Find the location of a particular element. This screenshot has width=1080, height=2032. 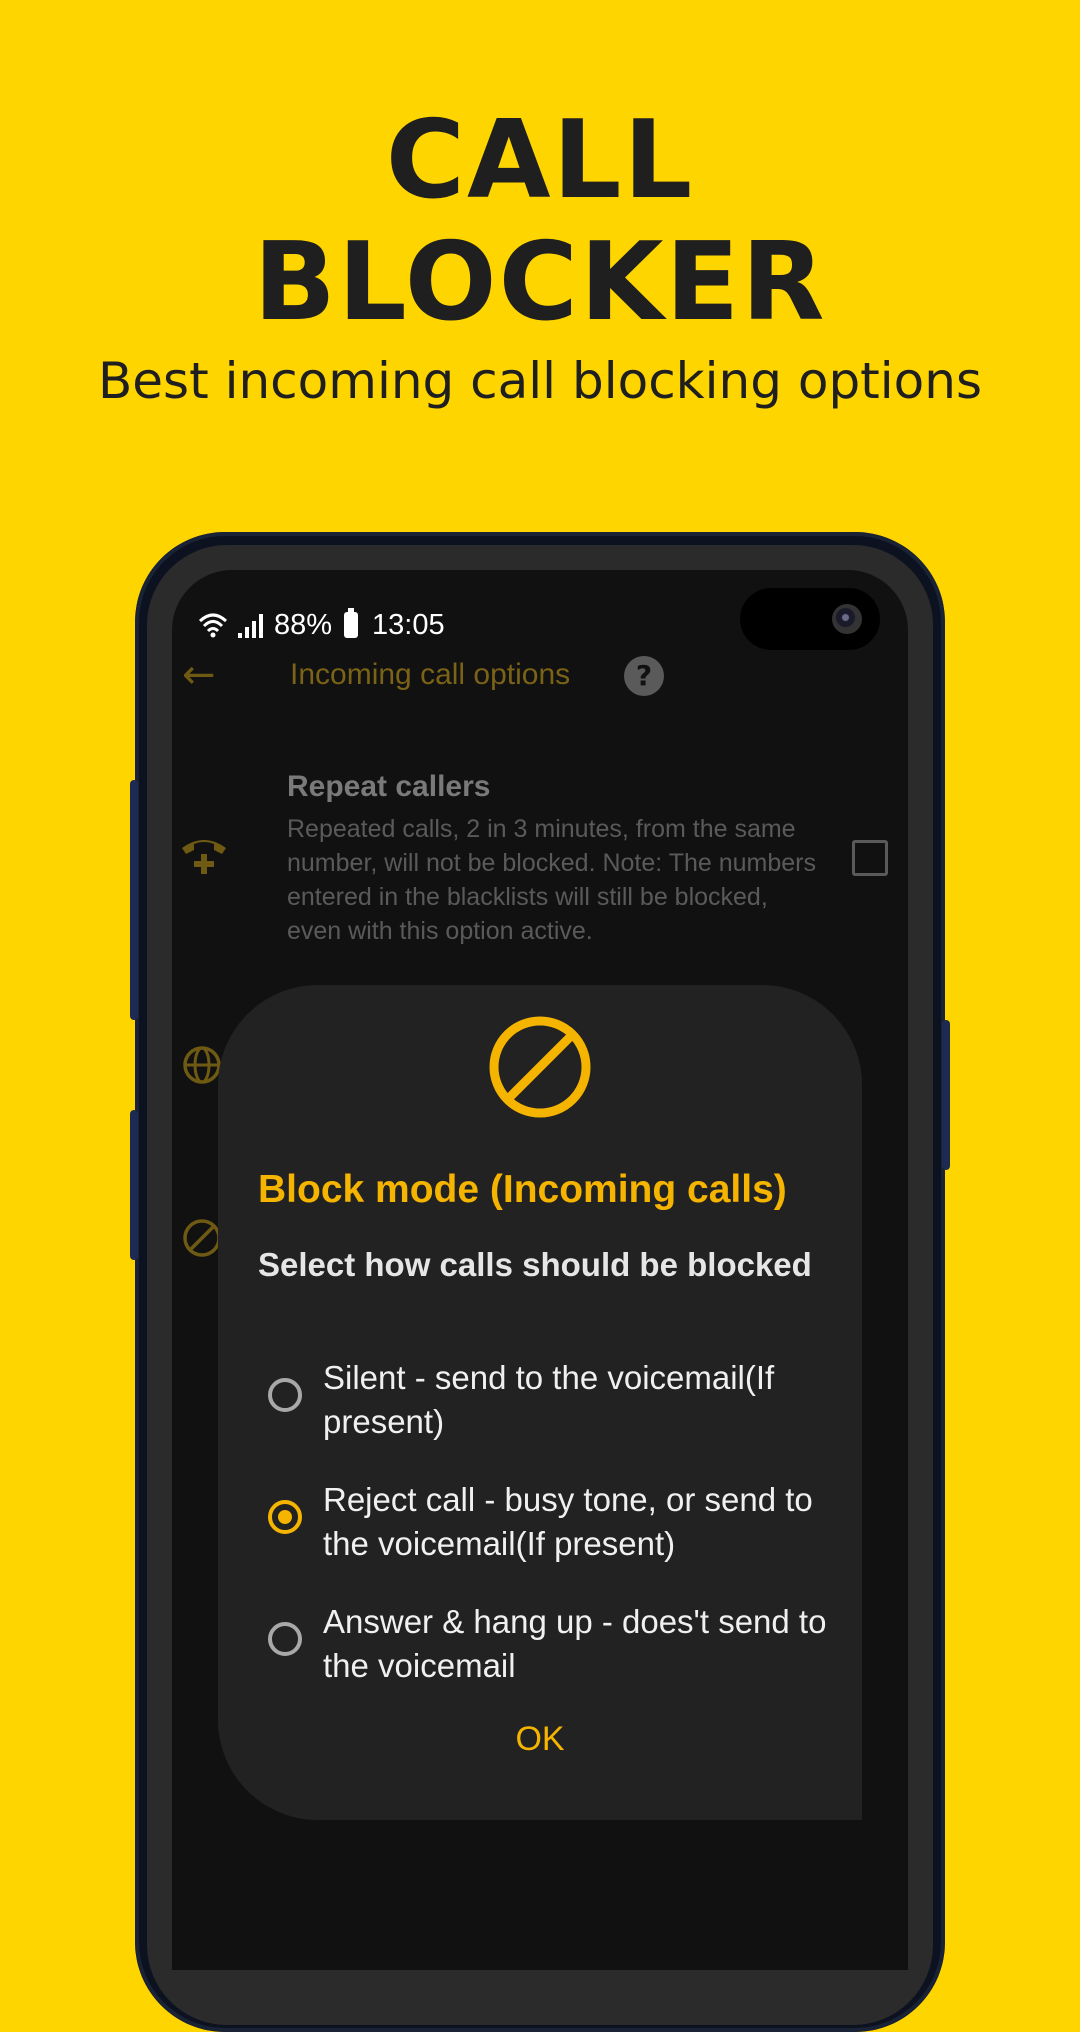

status-bar: 88% 13:05 is located at coordinates (321, 625).